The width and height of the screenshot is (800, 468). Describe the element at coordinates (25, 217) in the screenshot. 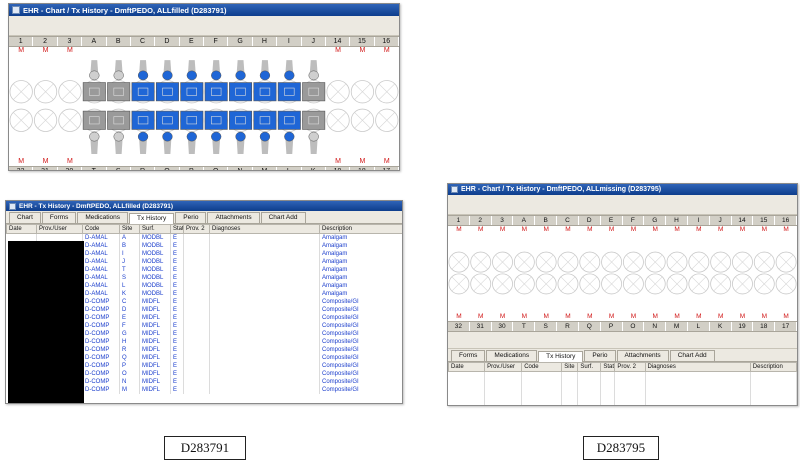

I see `tab-chart: Chart` at that location.